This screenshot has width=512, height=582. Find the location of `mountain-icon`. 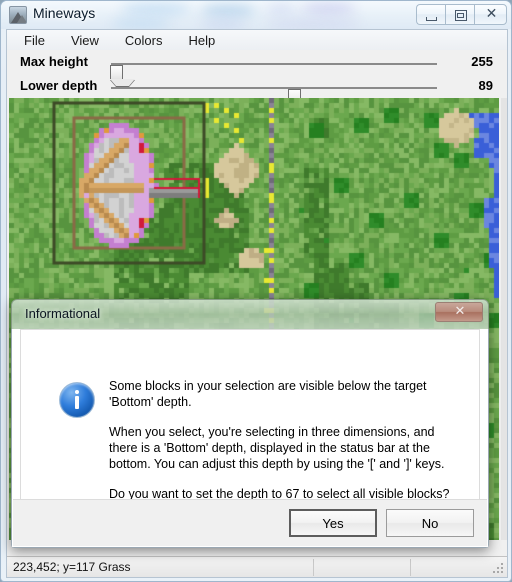

mountain-icon is located at coordinates (18, 15).